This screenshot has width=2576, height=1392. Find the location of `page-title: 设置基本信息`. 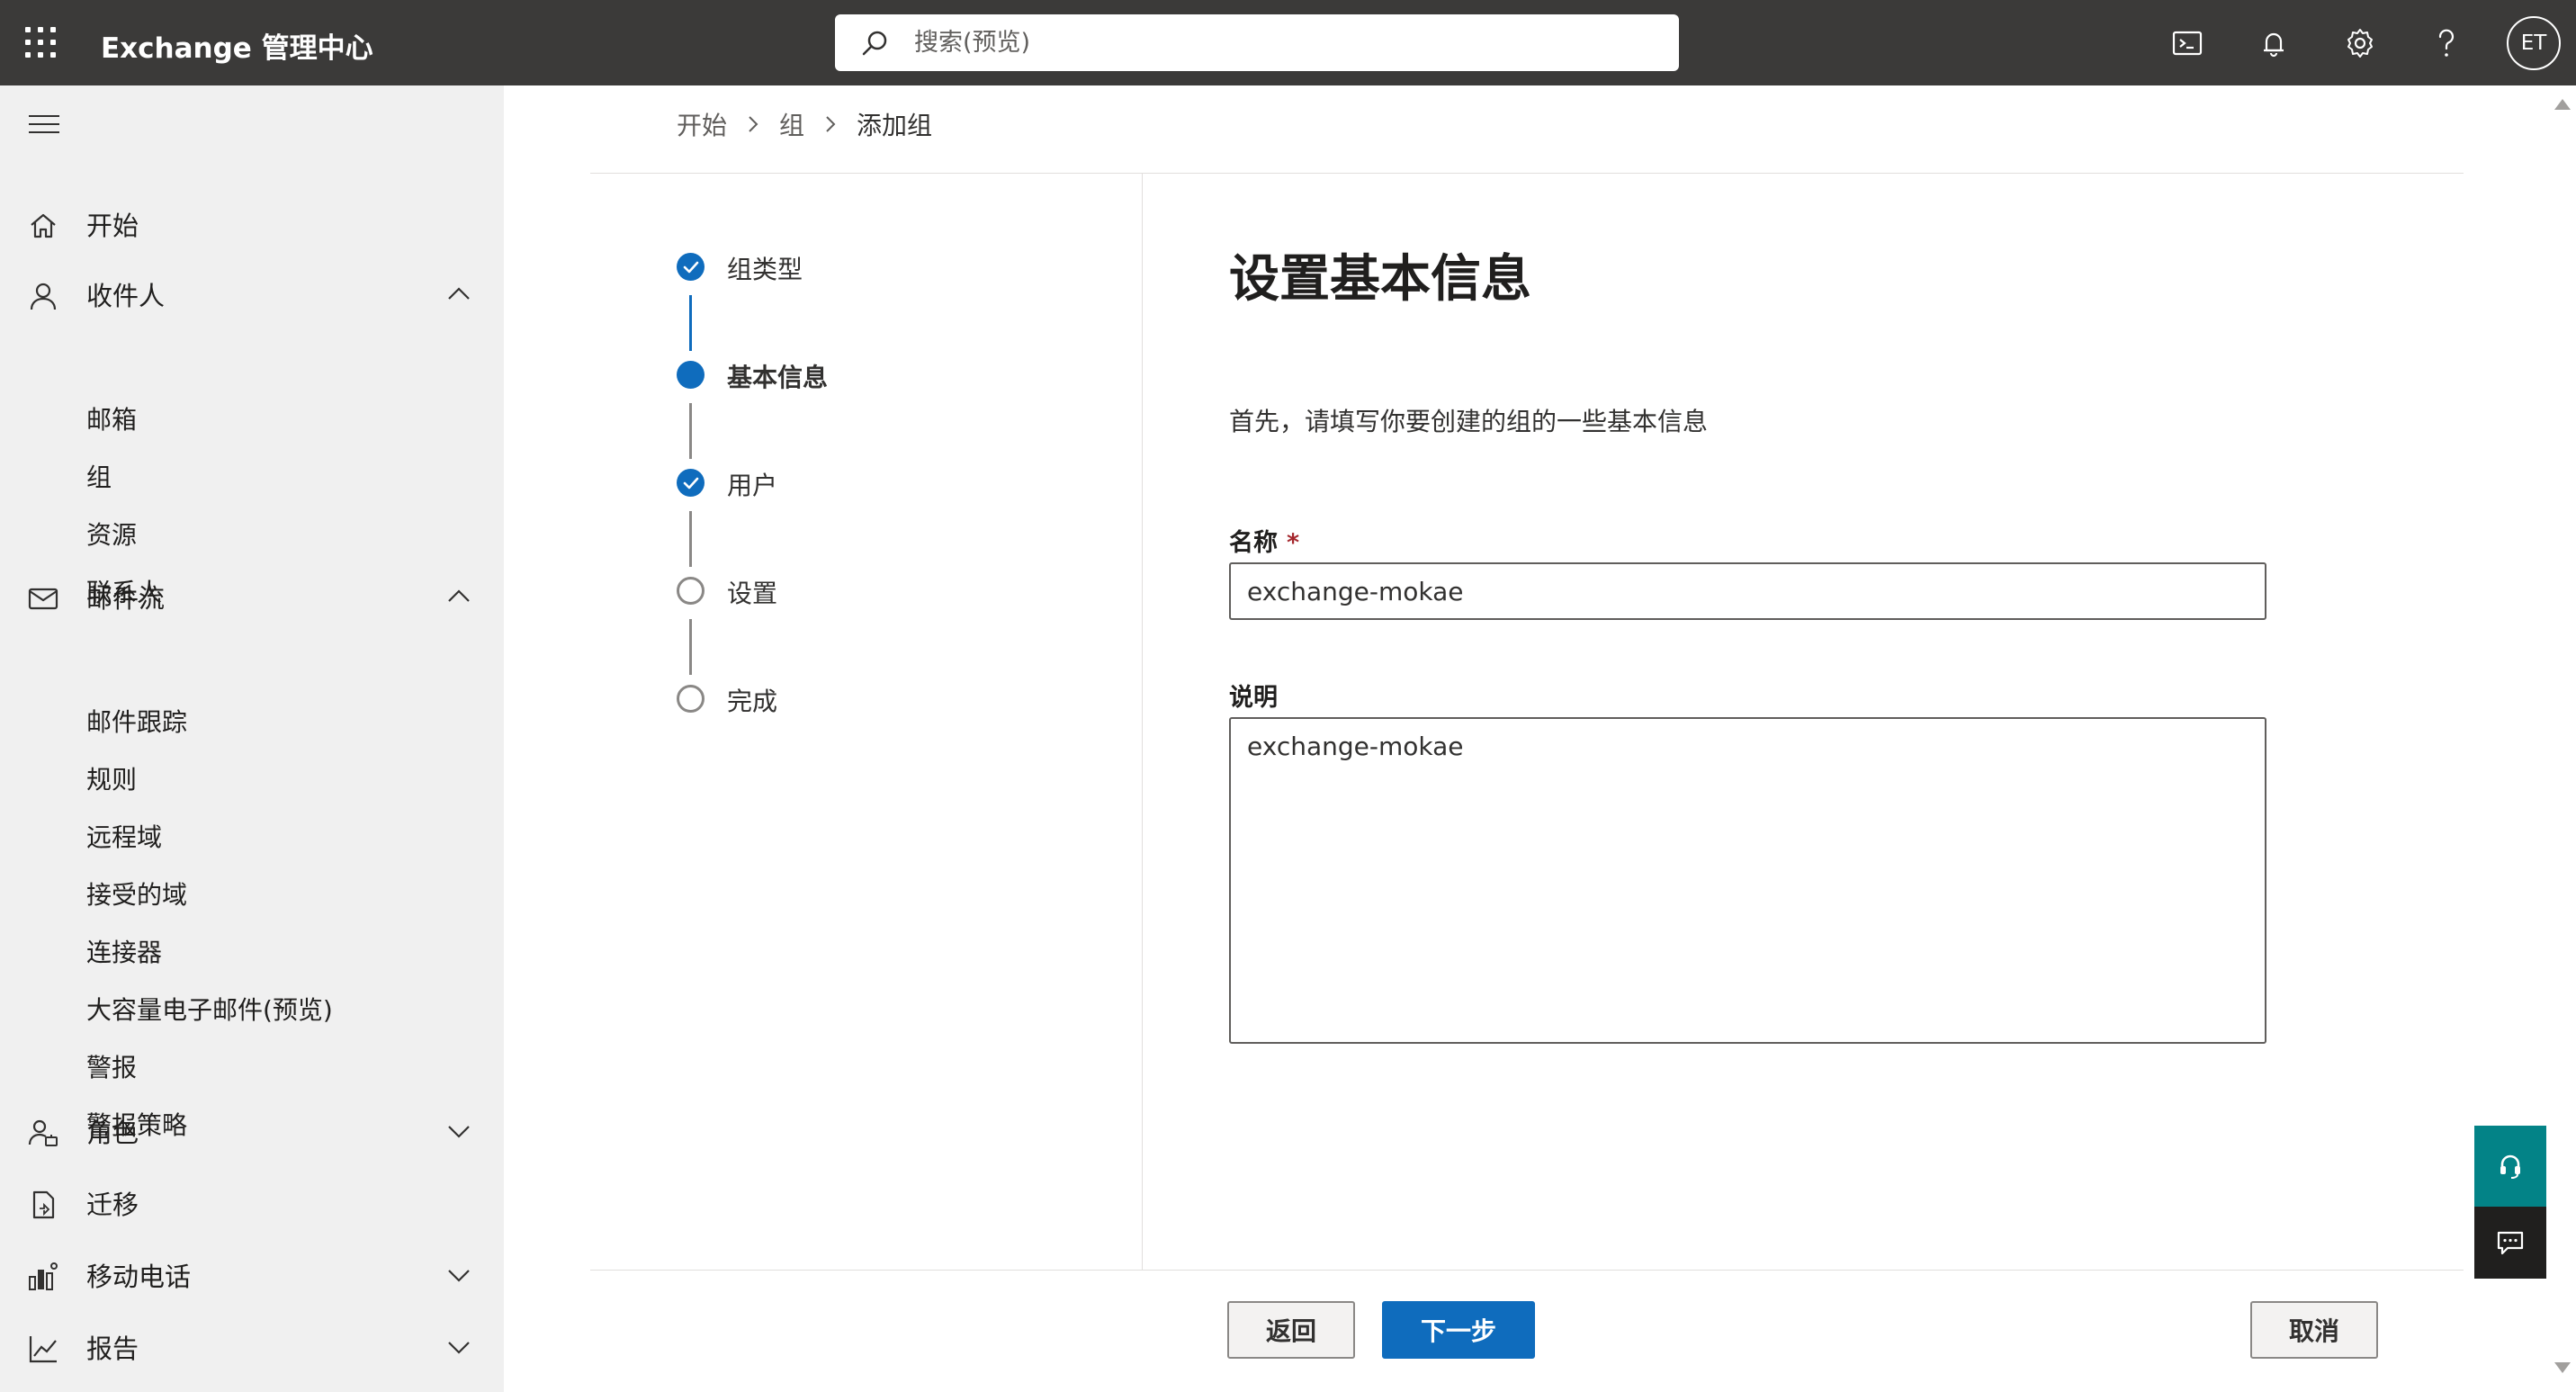

page-title: 设置基本信息 is located at coordinates (1380, 280).